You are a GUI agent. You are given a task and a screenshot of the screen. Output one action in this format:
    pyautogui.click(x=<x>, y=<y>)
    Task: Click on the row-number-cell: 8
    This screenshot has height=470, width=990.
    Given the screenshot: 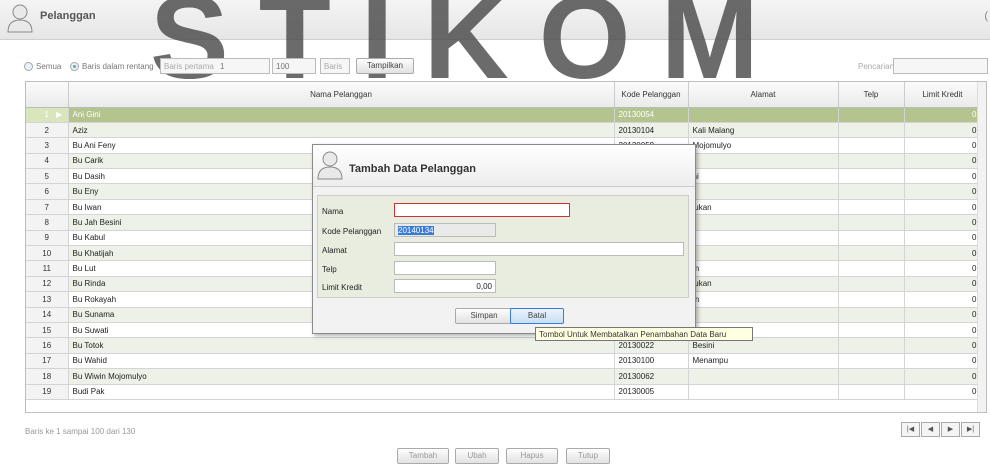 What is the action you would take?
    pyautogui.click(x=47, y=222)
    